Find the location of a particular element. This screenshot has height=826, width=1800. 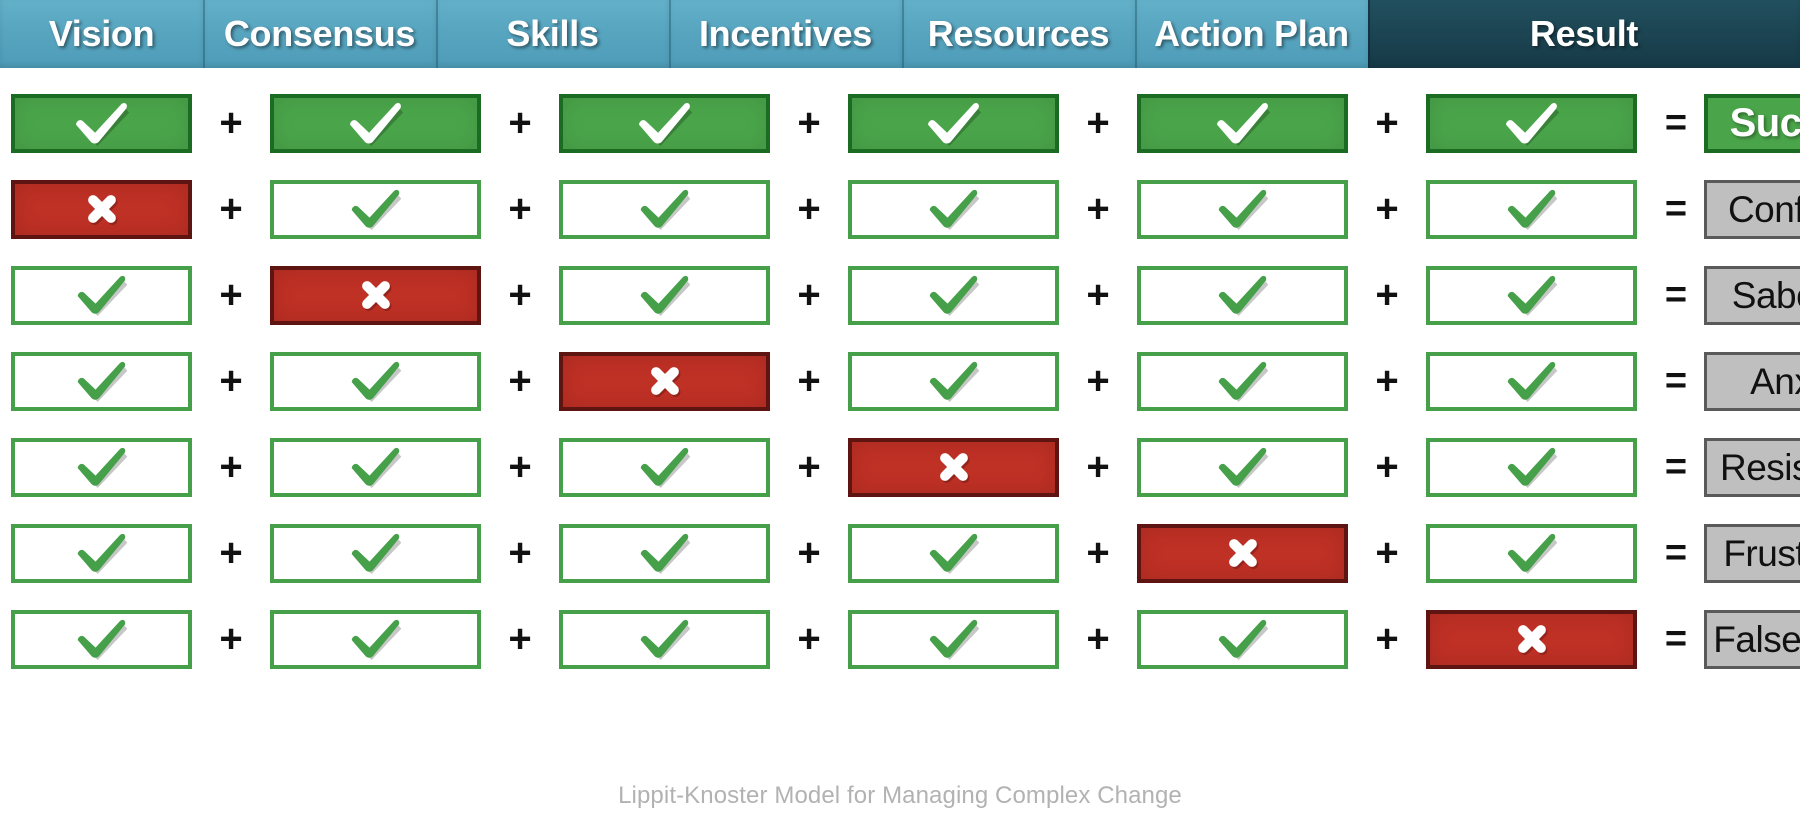

table-row: + + + + + = Resistance is located at coordinates (900, 467).